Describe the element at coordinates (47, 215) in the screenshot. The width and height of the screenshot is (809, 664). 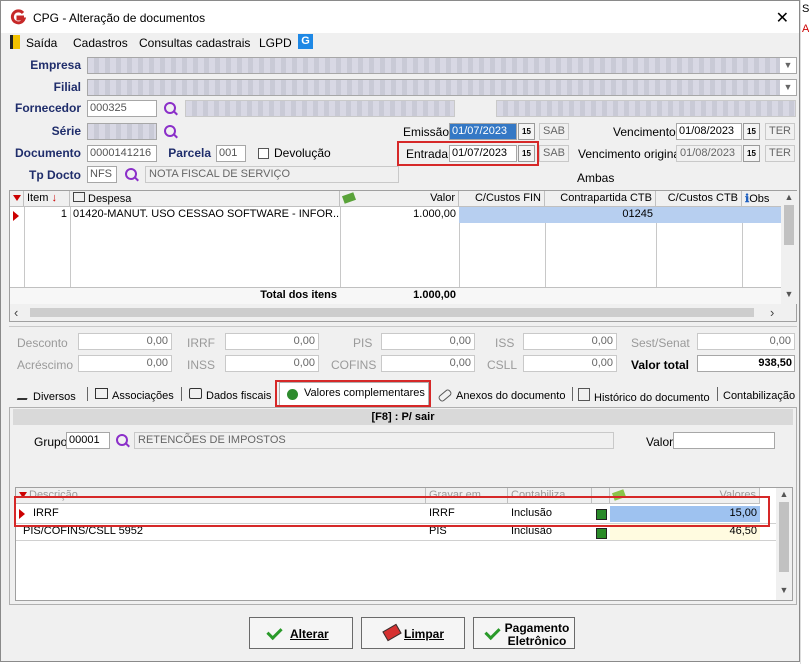
I see `item-cell: 1` at that location.